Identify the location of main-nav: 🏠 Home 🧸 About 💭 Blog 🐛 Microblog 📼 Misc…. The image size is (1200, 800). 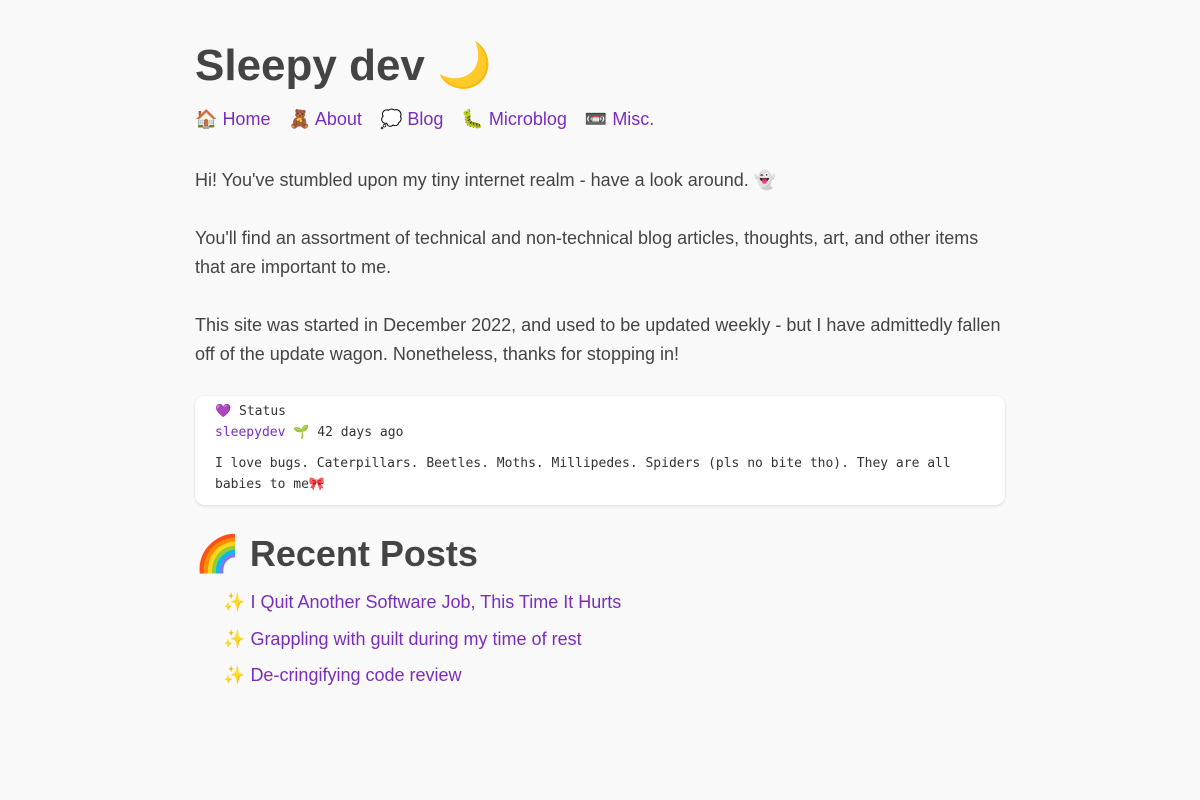
(424, 119).